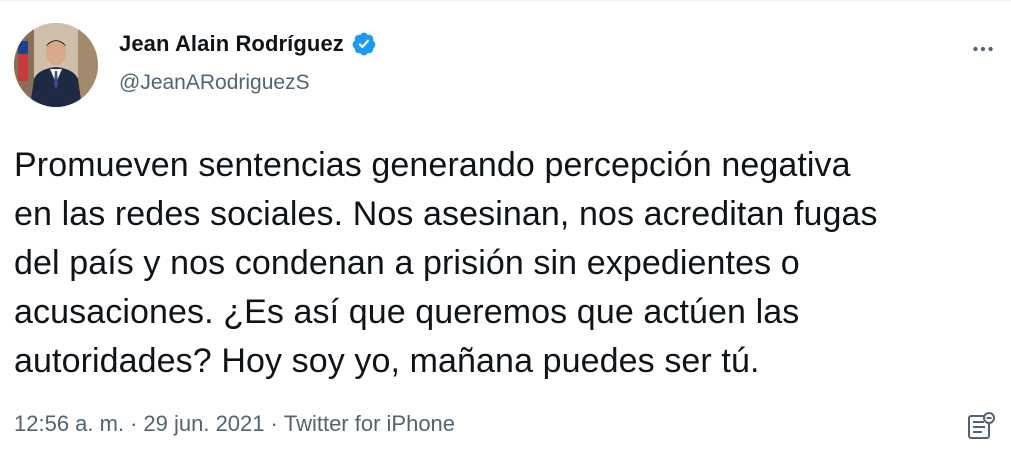 Image resolution: width=1011 pixels, height=453 pixels. I want to click on profile-photo-icon, so click(56, 65).